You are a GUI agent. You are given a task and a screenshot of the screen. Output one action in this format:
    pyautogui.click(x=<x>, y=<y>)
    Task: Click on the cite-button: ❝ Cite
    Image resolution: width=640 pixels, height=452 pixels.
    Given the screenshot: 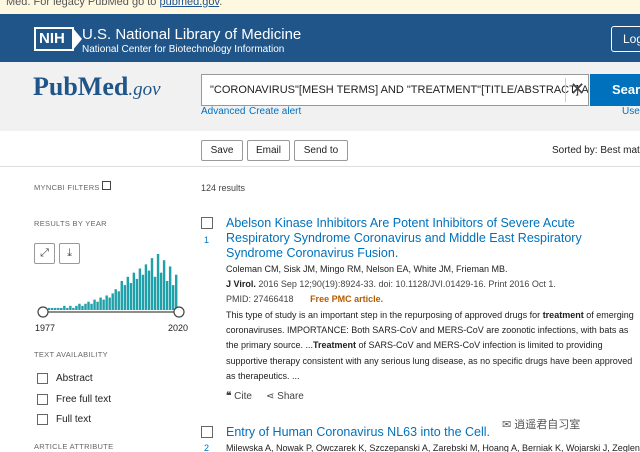 What is the action you would take?
    pyautogui.click(x=239, y=396)
    